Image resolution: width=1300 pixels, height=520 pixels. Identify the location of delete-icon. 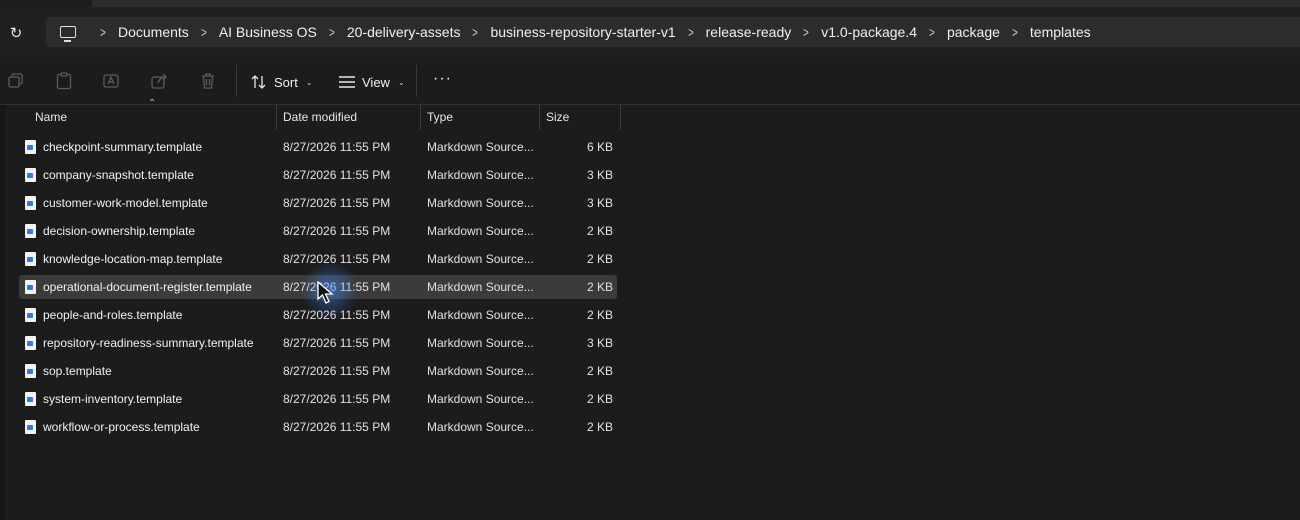
(208, 81).